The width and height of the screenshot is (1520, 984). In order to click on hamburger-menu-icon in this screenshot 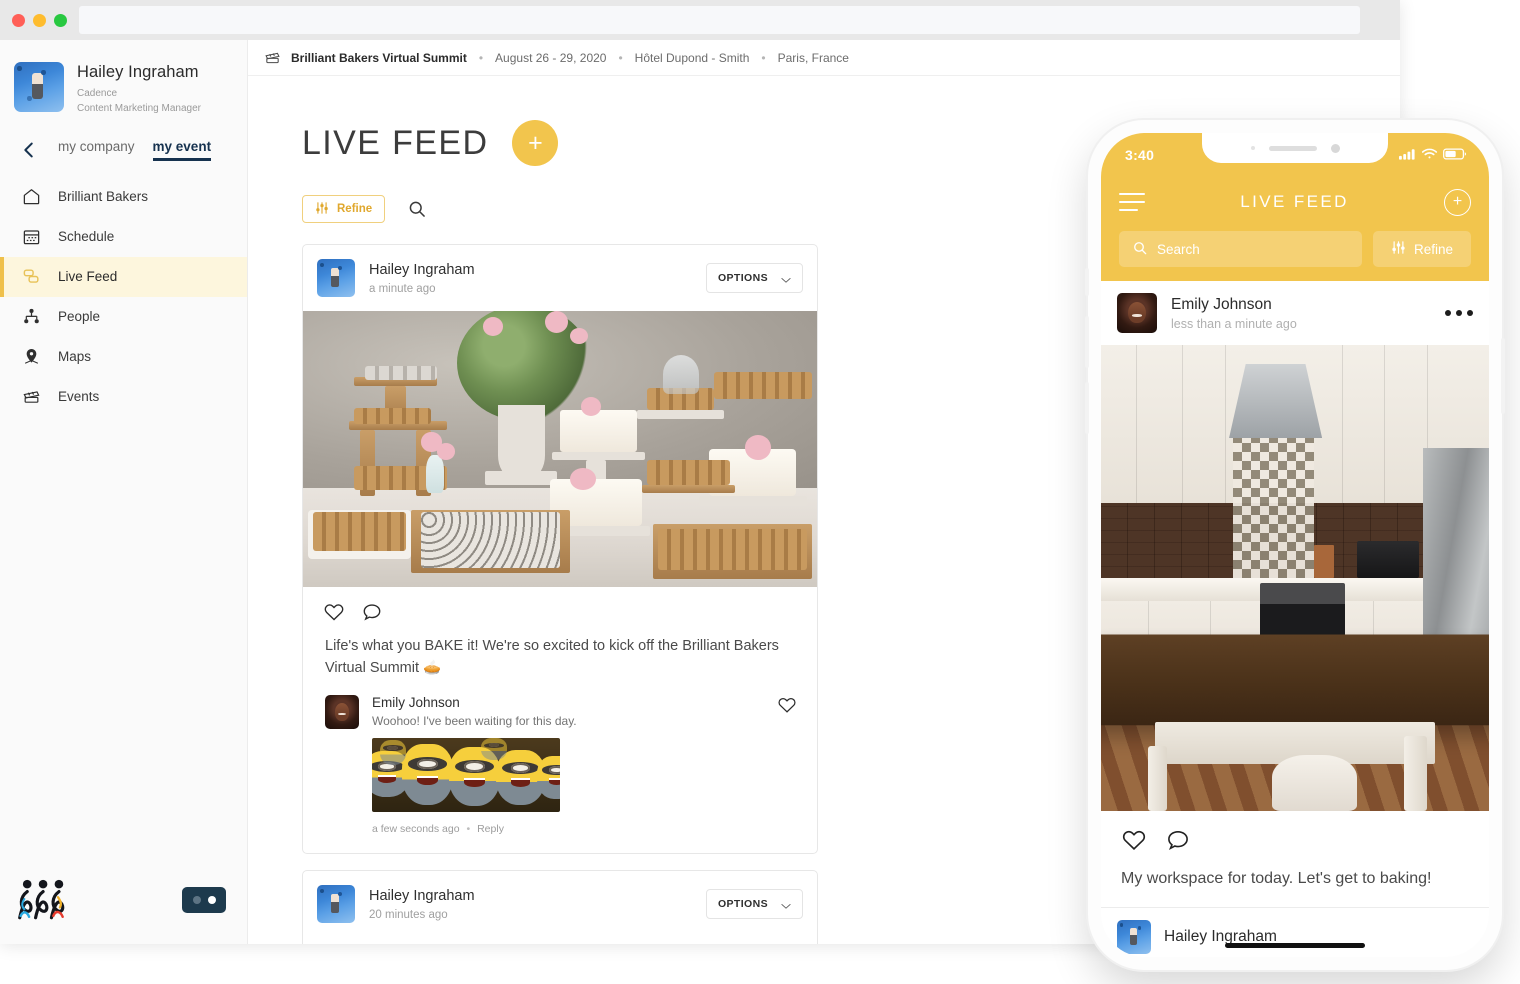, I will do `click(1132, 202)`.